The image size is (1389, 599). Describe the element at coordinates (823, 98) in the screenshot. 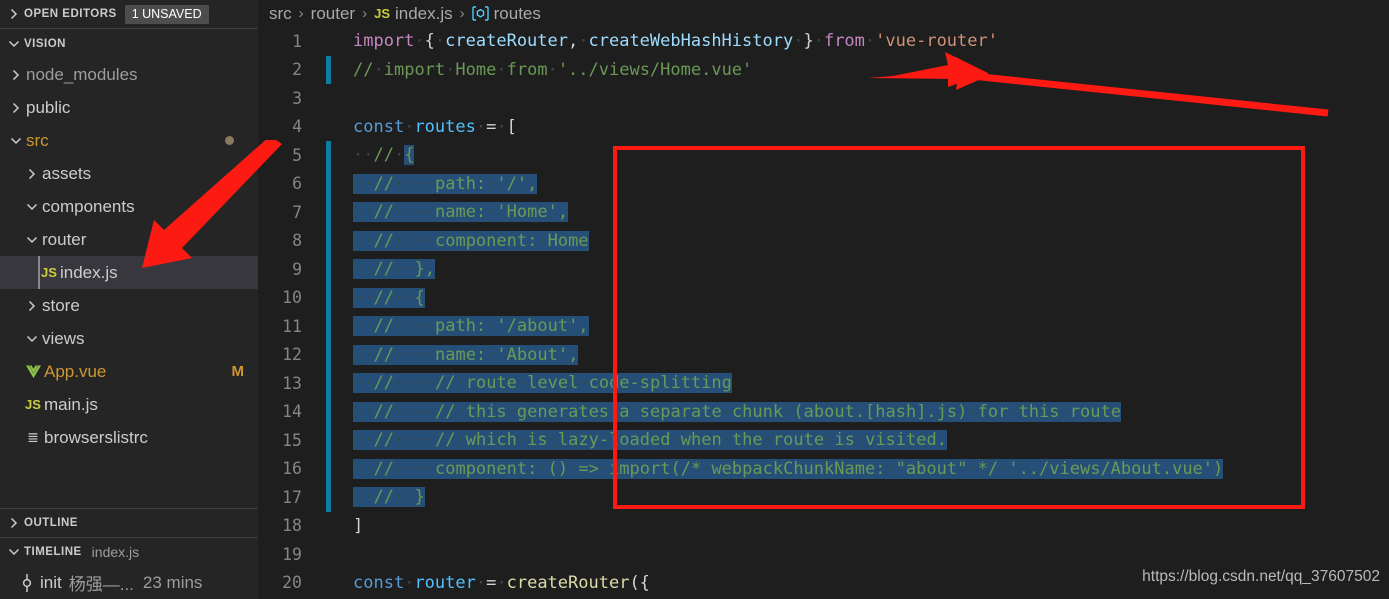

I see `code-line-3: 3` at that location.